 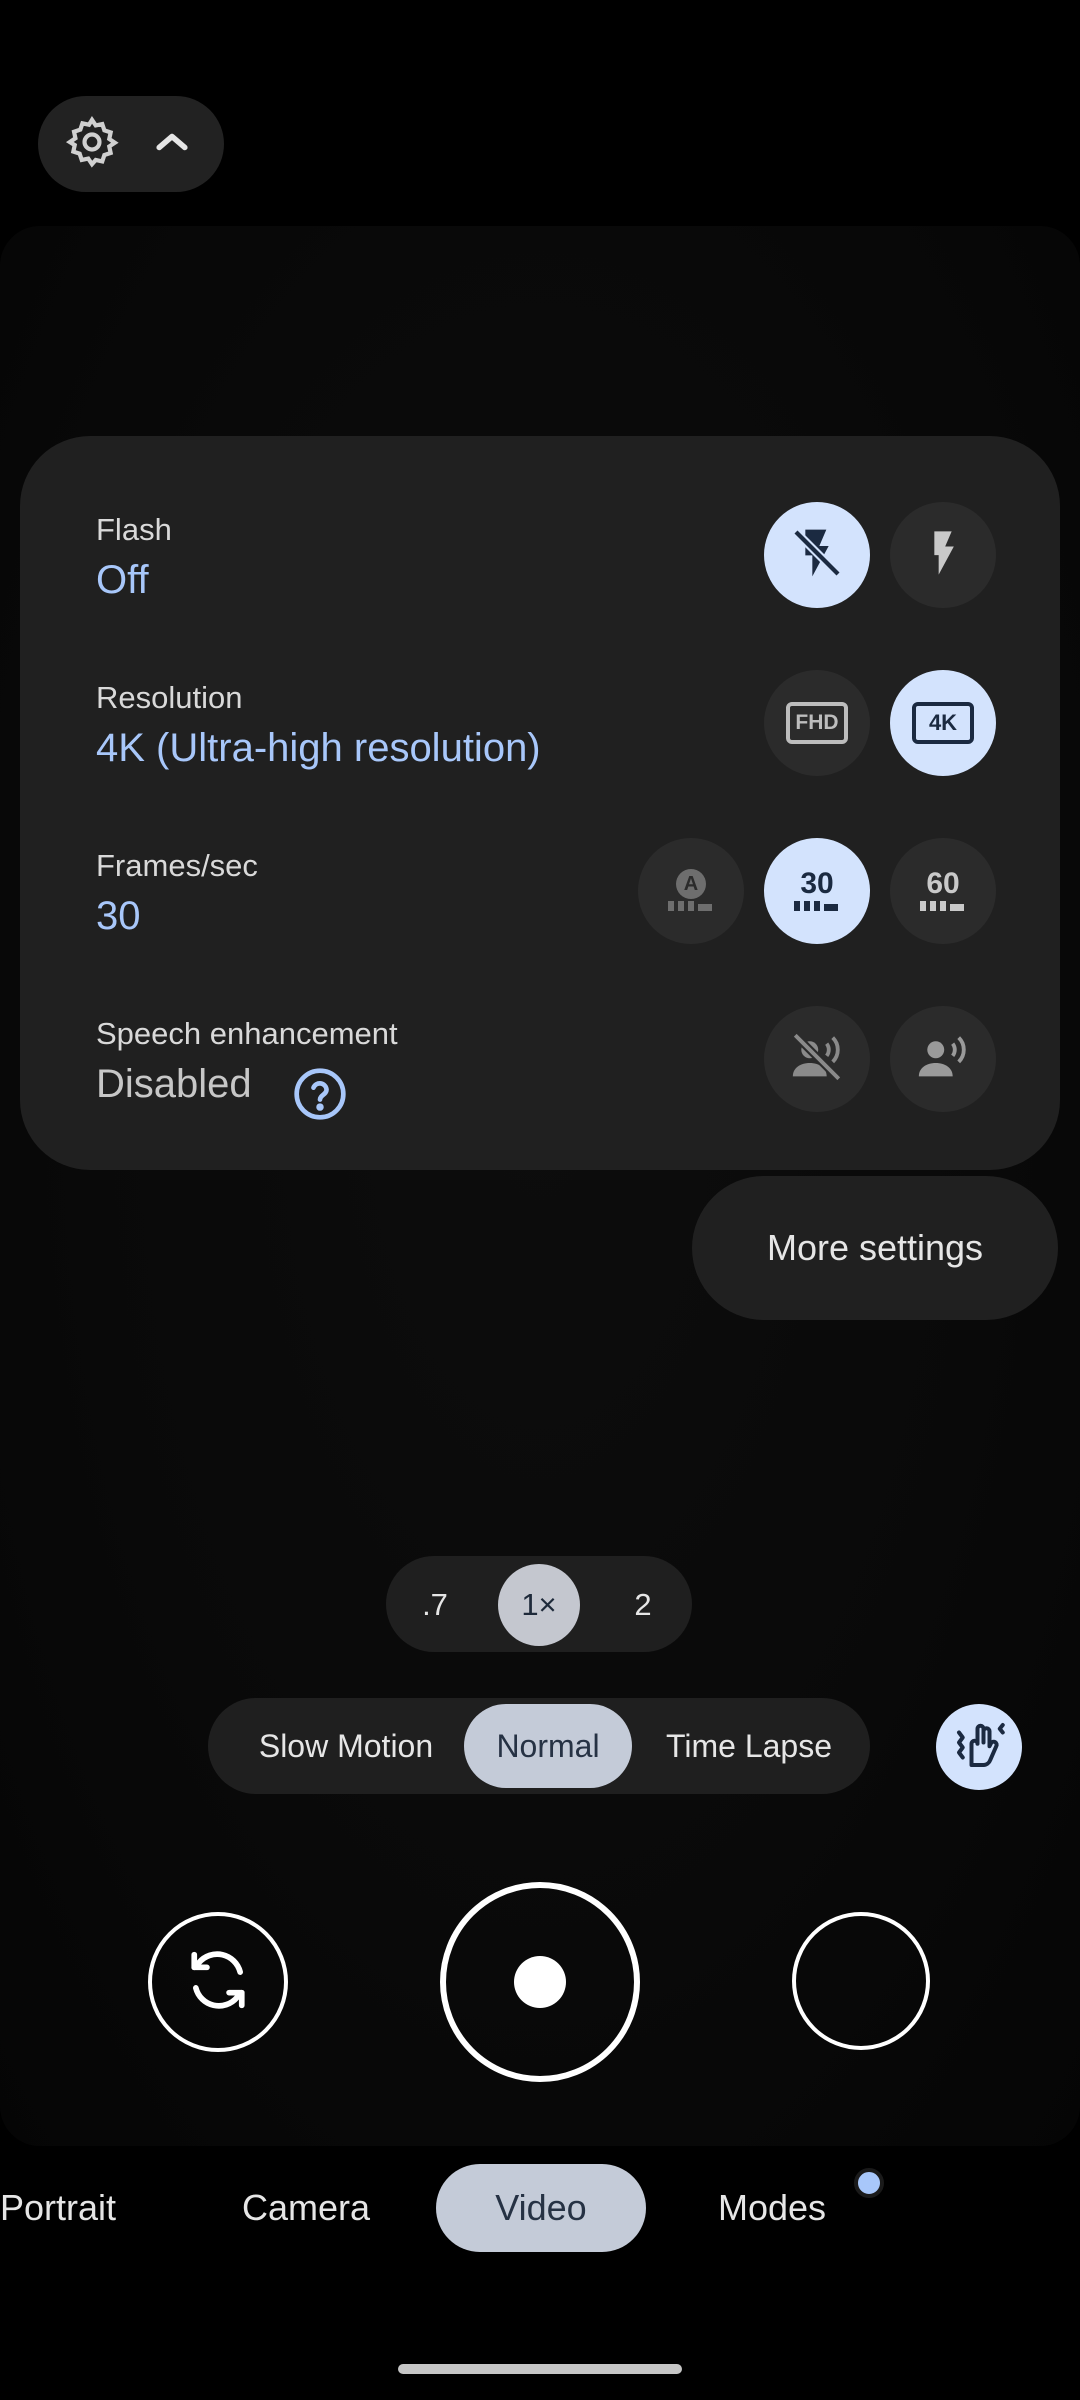 I want to click on record-dot-icon, so click(x=540, y=1982).